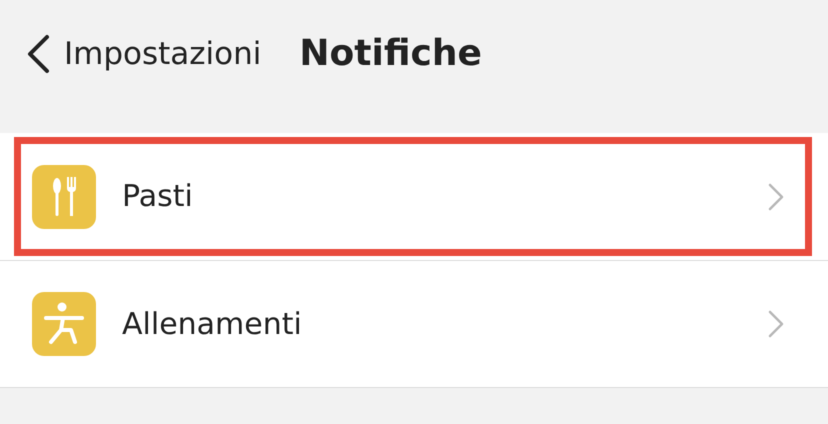  What do you see at coordinates (158, 196) in the screenshot?
I see `row-label: Pasti` at bounding box center [158, 196].